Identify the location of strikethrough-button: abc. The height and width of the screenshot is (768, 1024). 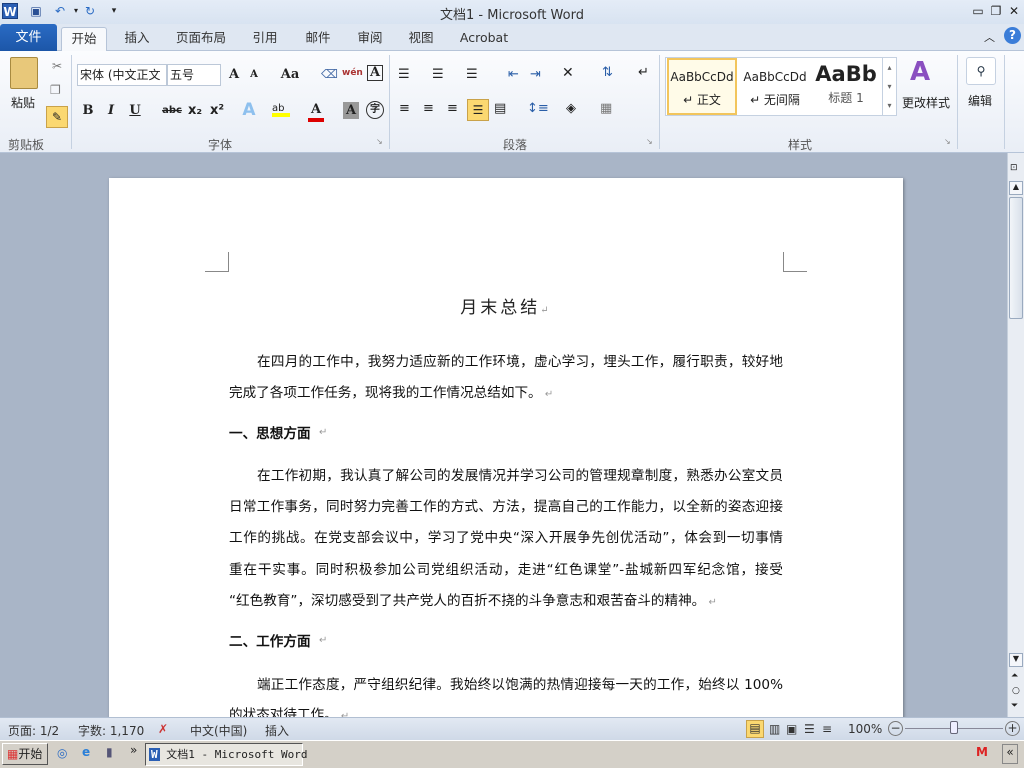
(172, 112).